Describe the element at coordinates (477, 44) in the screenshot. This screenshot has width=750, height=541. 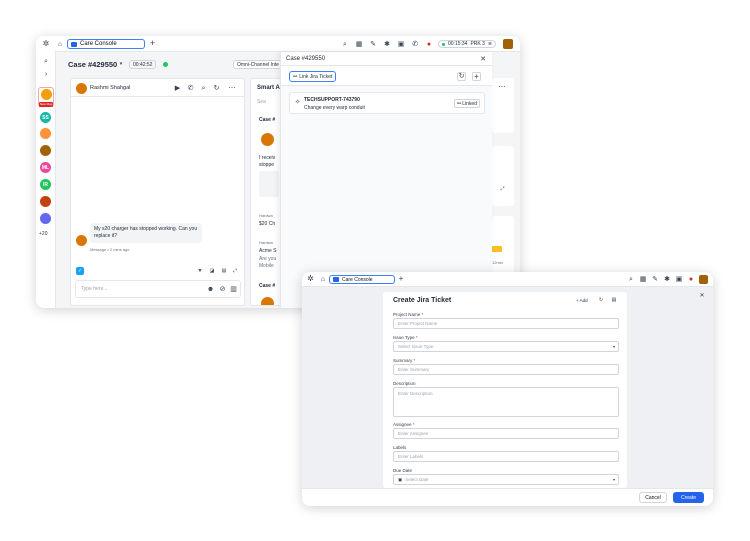
I see `prk-label: PRK 3` at that location.